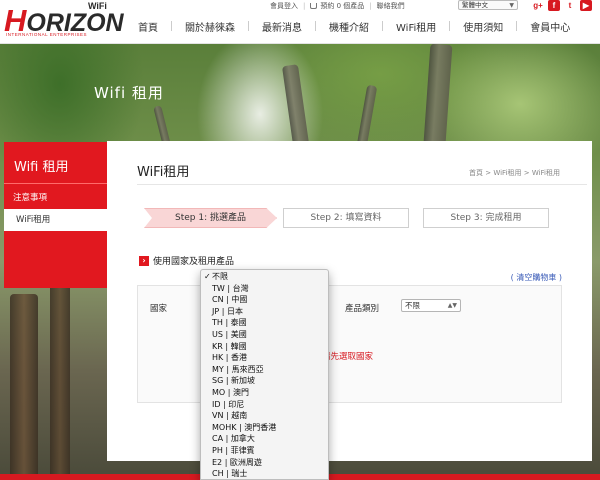 The width and height of the screenshot is (600, 480). I want to click on page-title: WiFi租用, so click(163, 172).